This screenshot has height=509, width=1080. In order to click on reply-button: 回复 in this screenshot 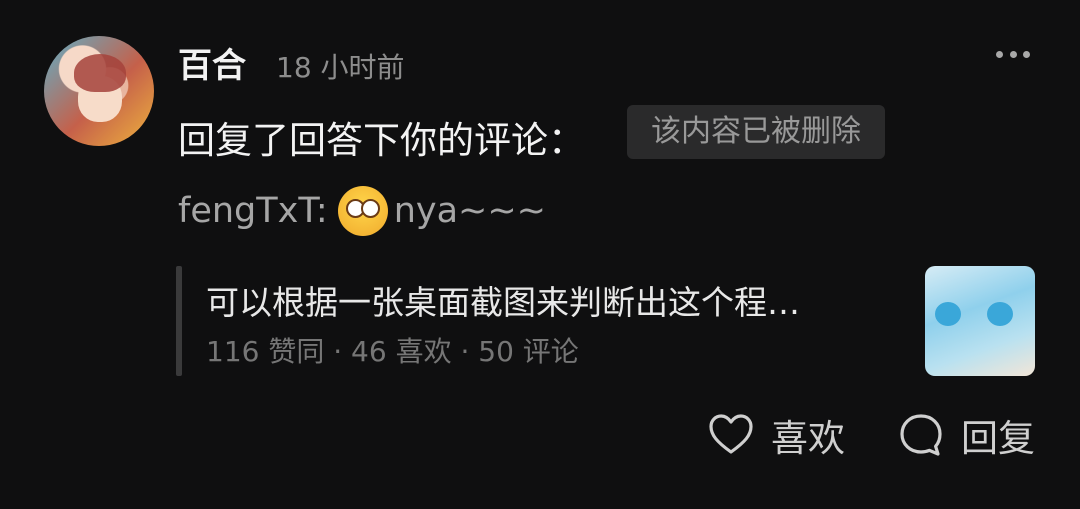, I will do `click(966, 435)`.